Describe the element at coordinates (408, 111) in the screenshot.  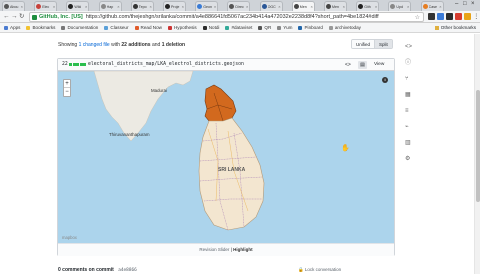
I see `wiki-icon: ≡` at that location.